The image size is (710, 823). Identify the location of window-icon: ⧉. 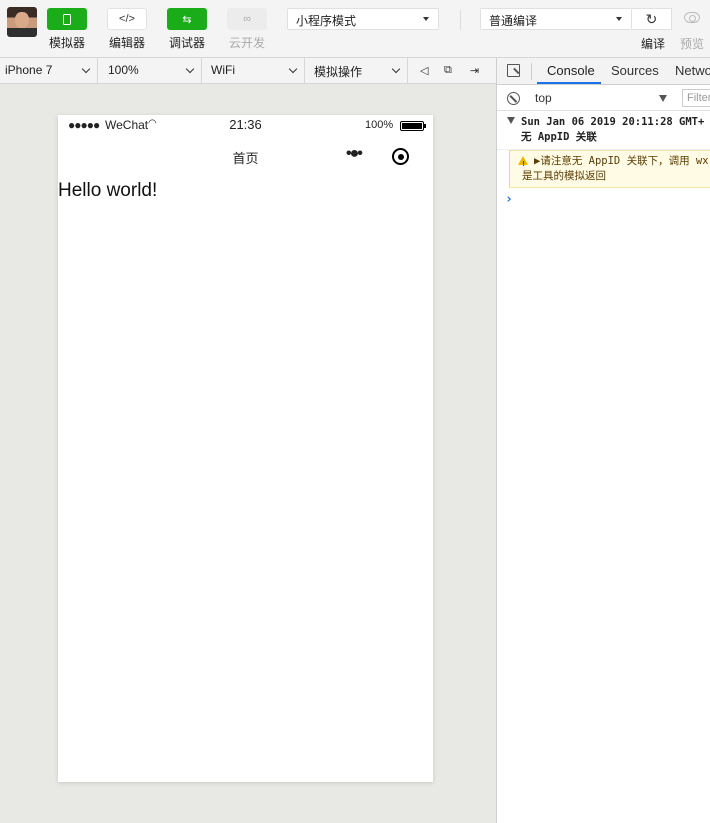
(448, 70).